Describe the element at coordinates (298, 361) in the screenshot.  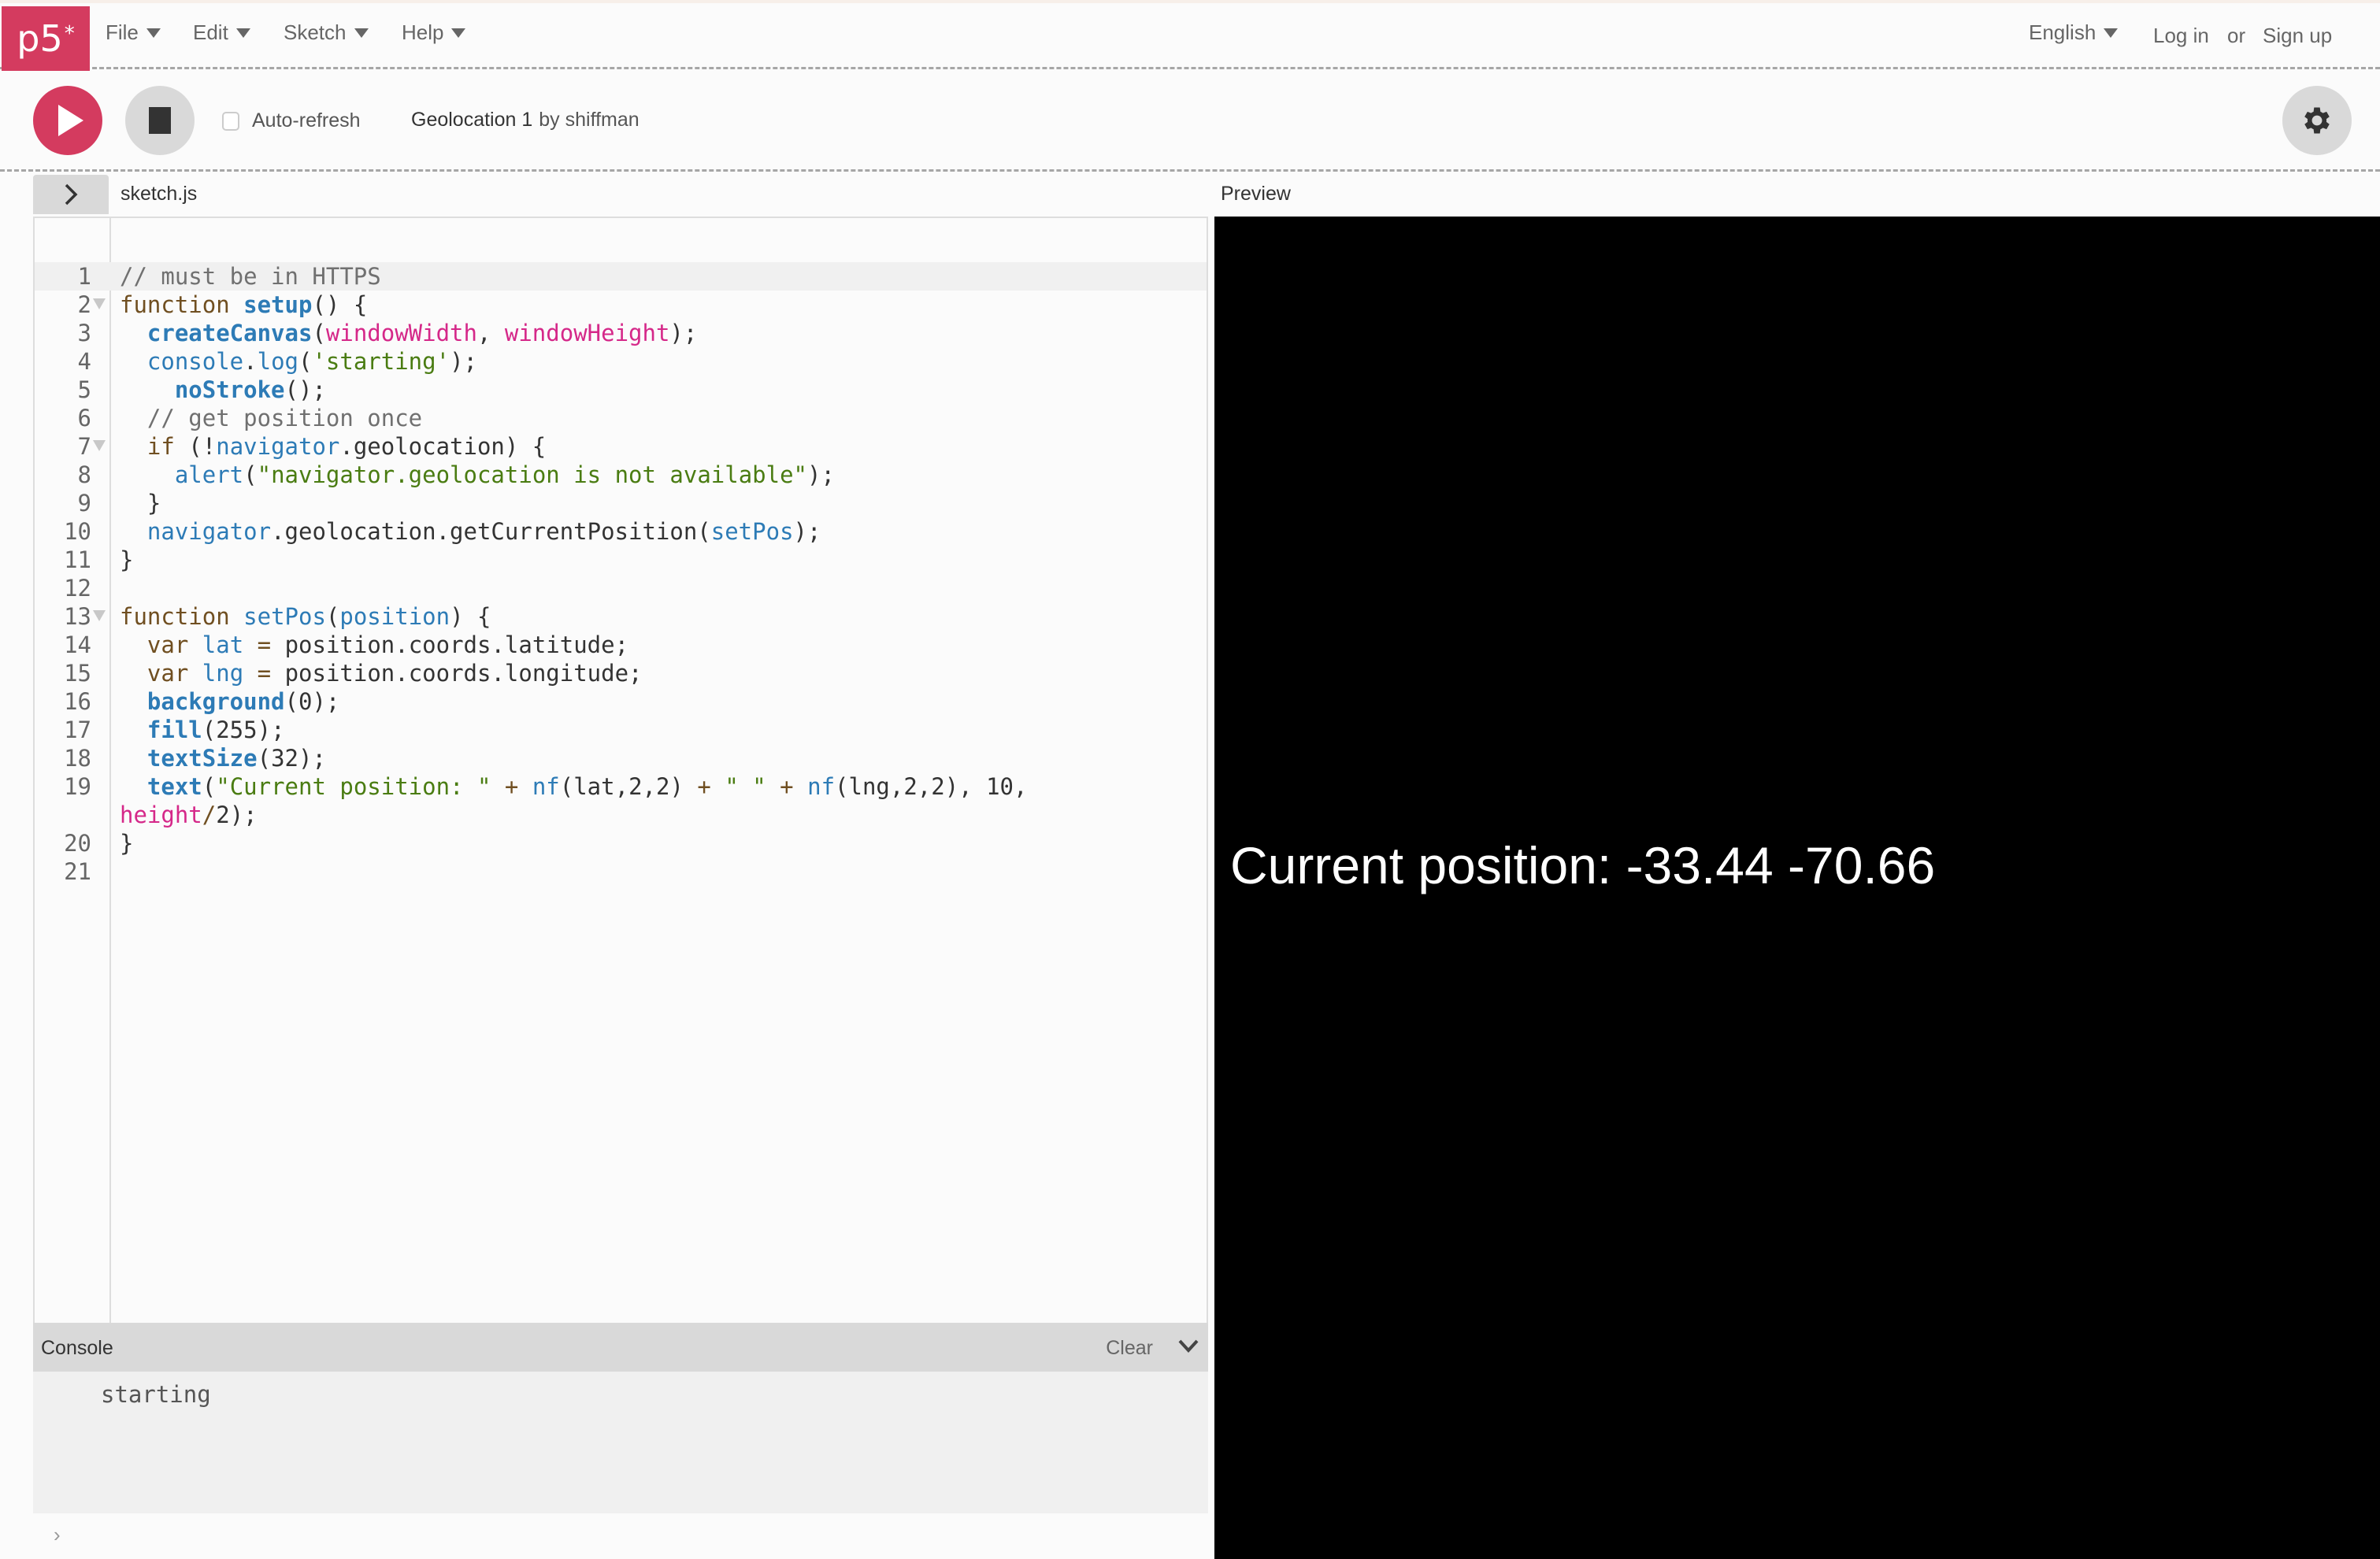
I see `line-text: console.log('starting');` at that location.